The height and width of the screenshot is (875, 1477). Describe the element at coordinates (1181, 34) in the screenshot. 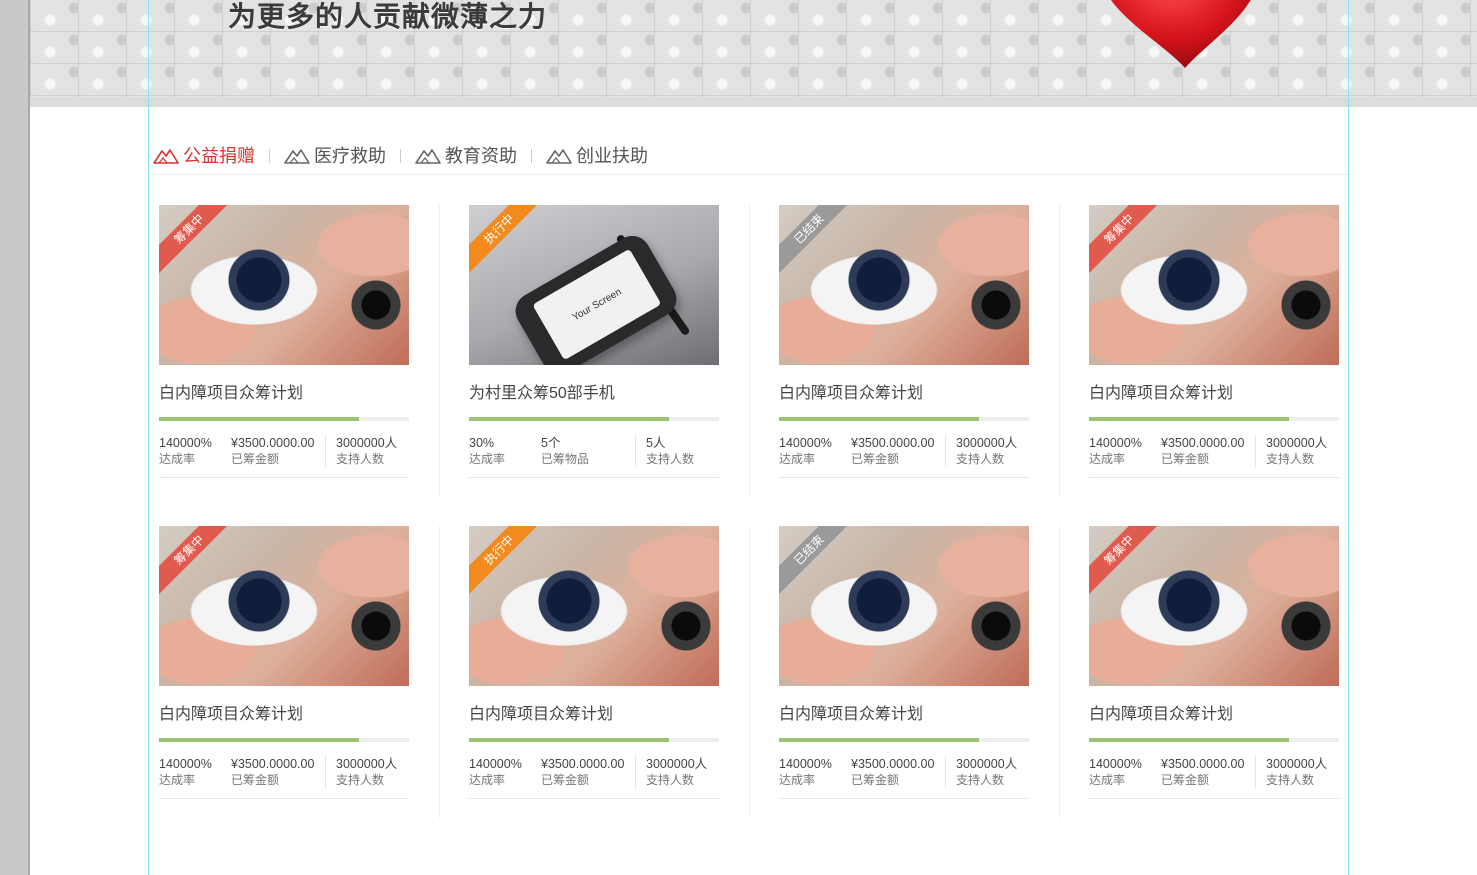

I see `heart-icon` at that location.